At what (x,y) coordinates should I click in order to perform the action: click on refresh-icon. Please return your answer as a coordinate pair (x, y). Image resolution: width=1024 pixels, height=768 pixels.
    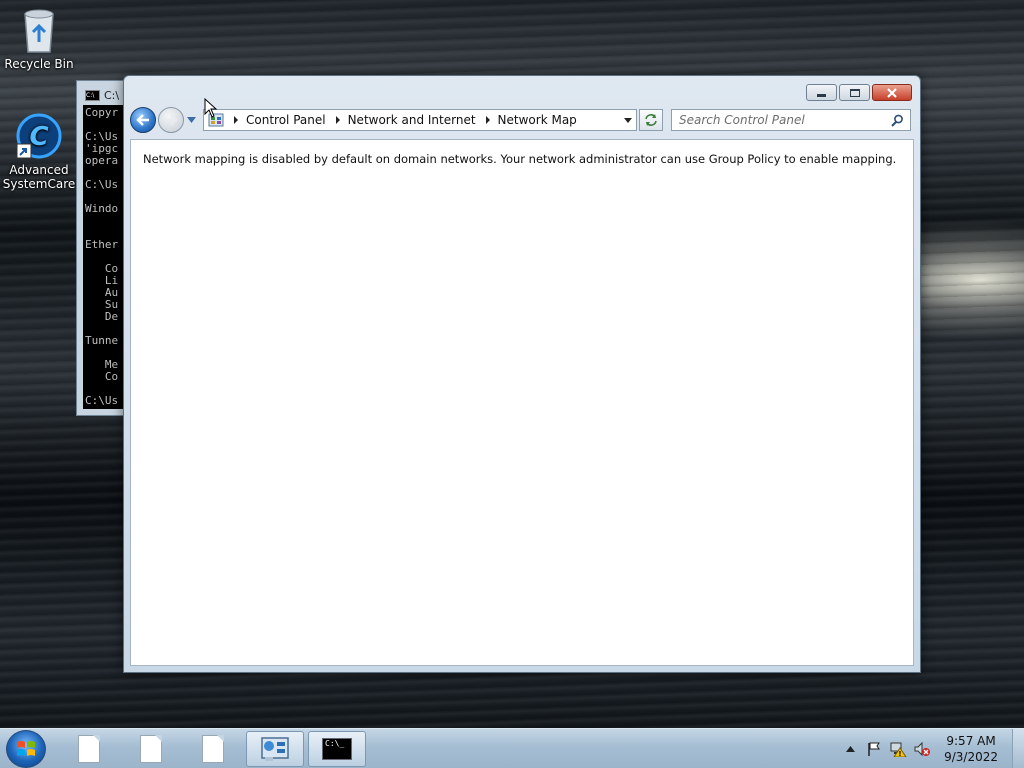
    Looking at the image, I should click on (651, 120).